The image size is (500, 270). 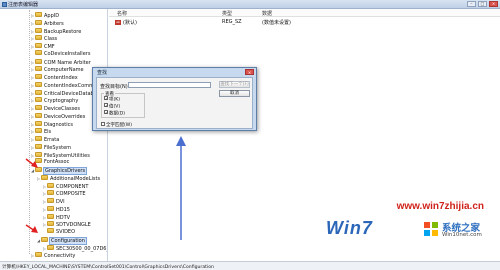 I want to click on tree-item: ▷ DVI, so click(x=53, y=201).